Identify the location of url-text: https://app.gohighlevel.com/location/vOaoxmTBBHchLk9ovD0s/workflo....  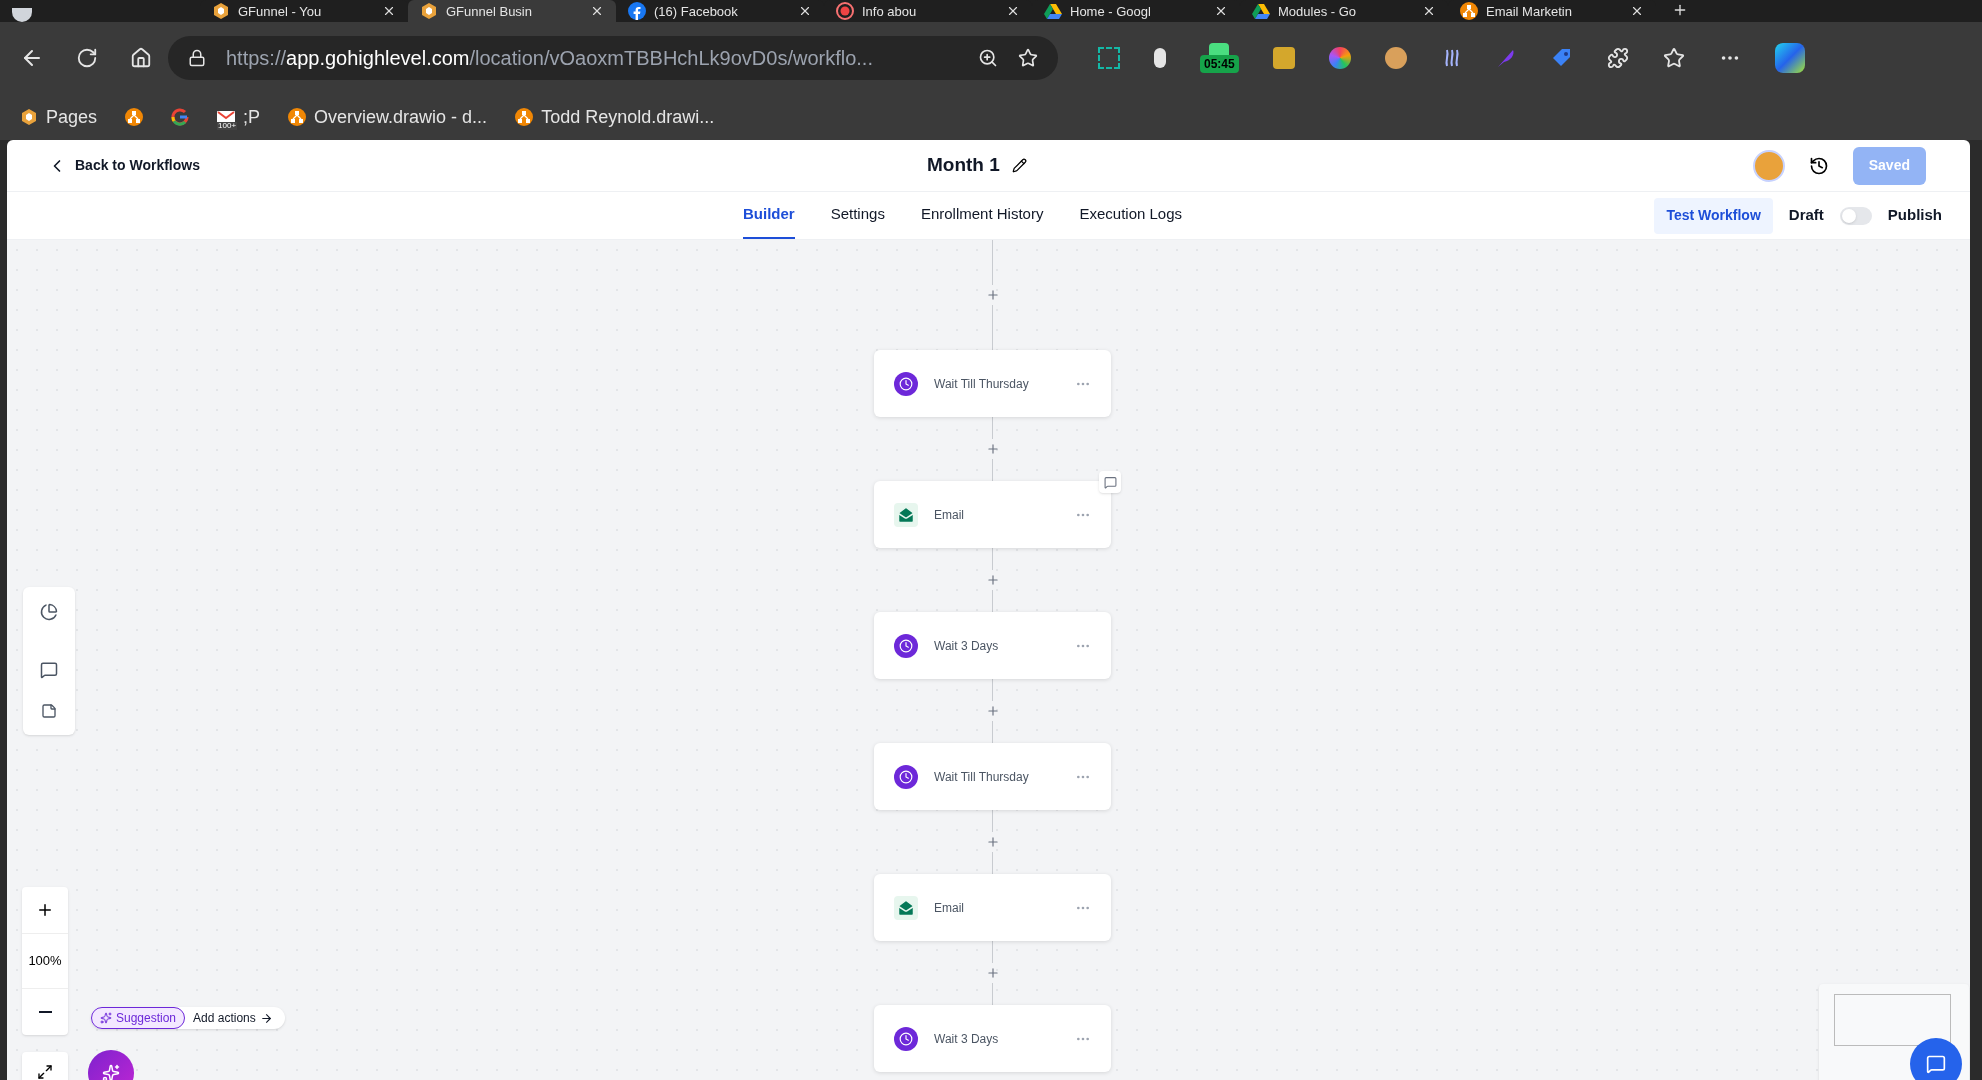
(550, 58).